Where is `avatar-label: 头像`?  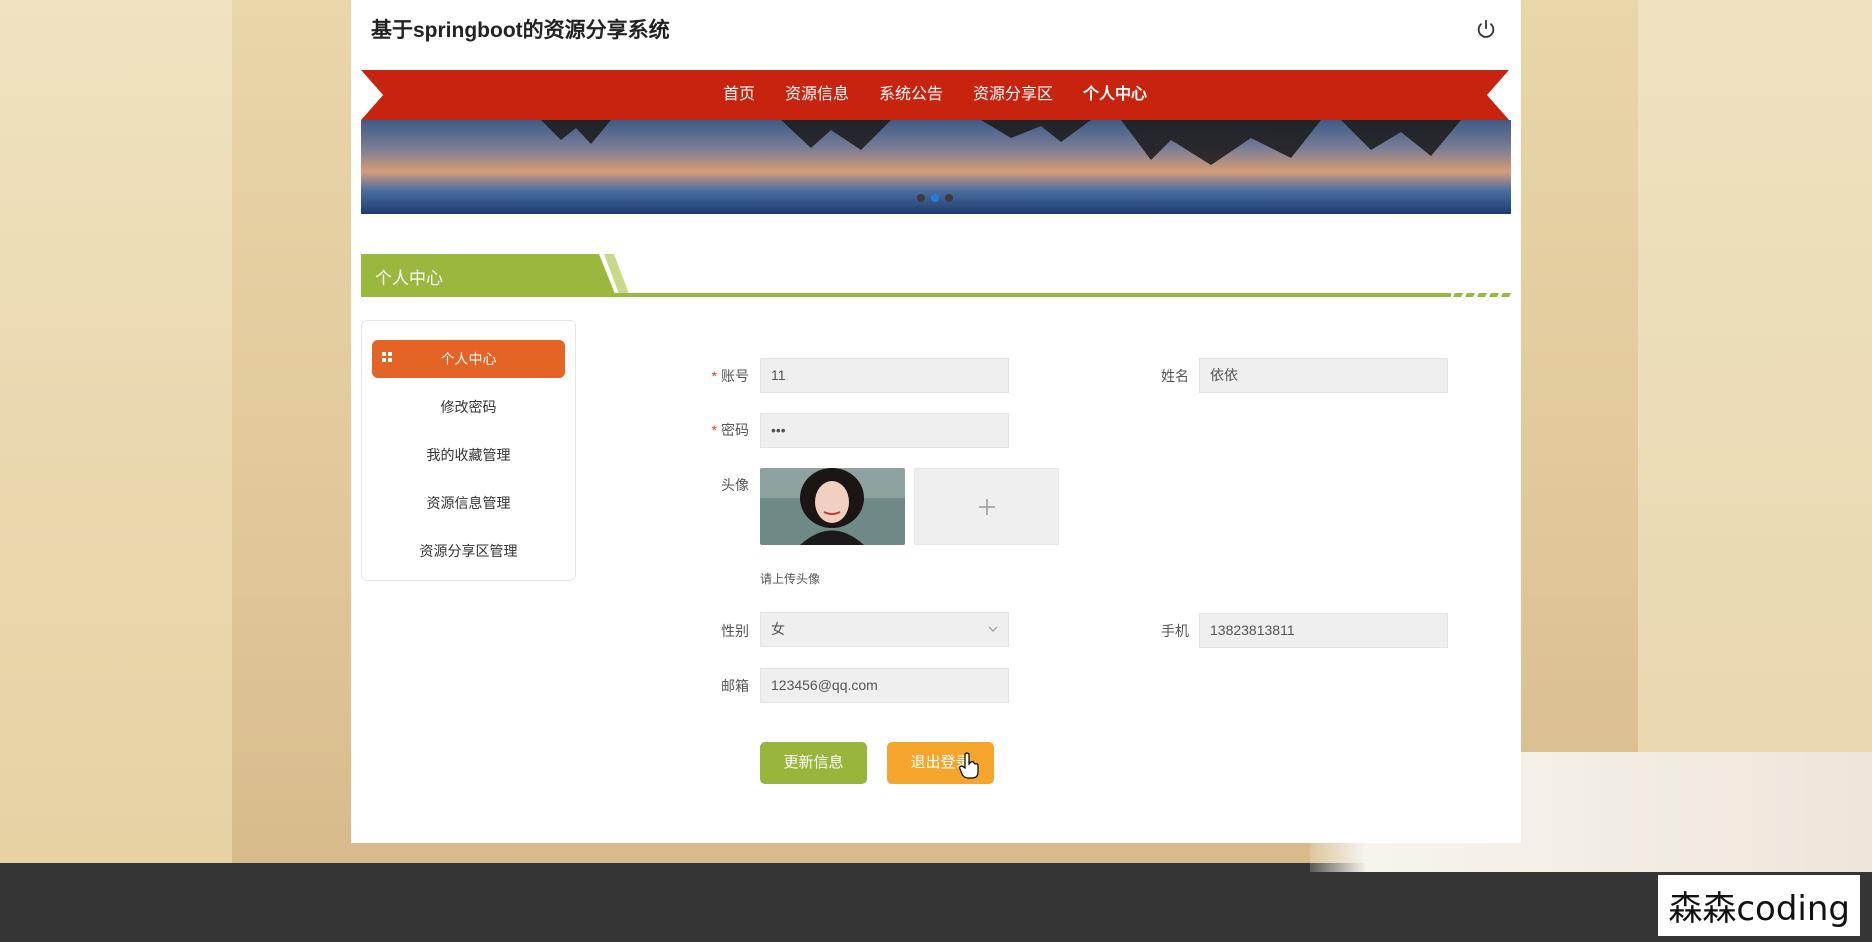 avatar-label: 头像 is located at coordinates (735, 485).